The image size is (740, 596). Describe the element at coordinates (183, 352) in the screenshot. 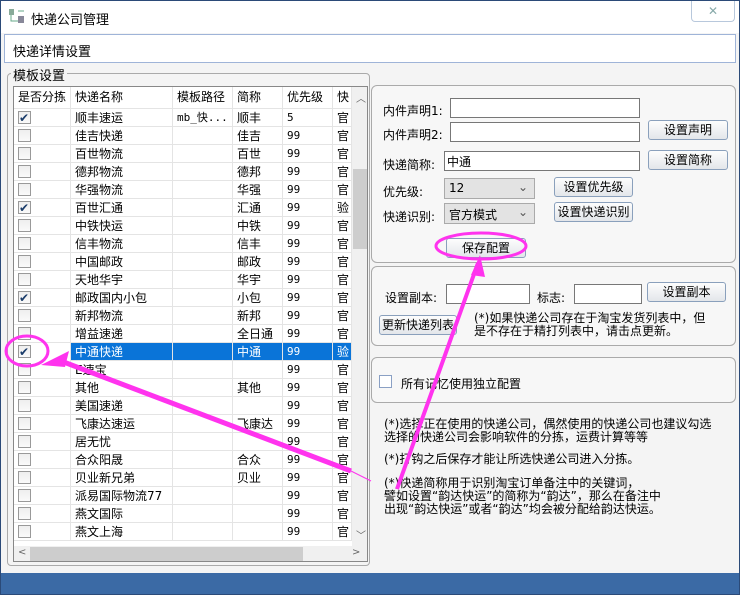

I see `table-row: 中通快递 中通99验` at that location.